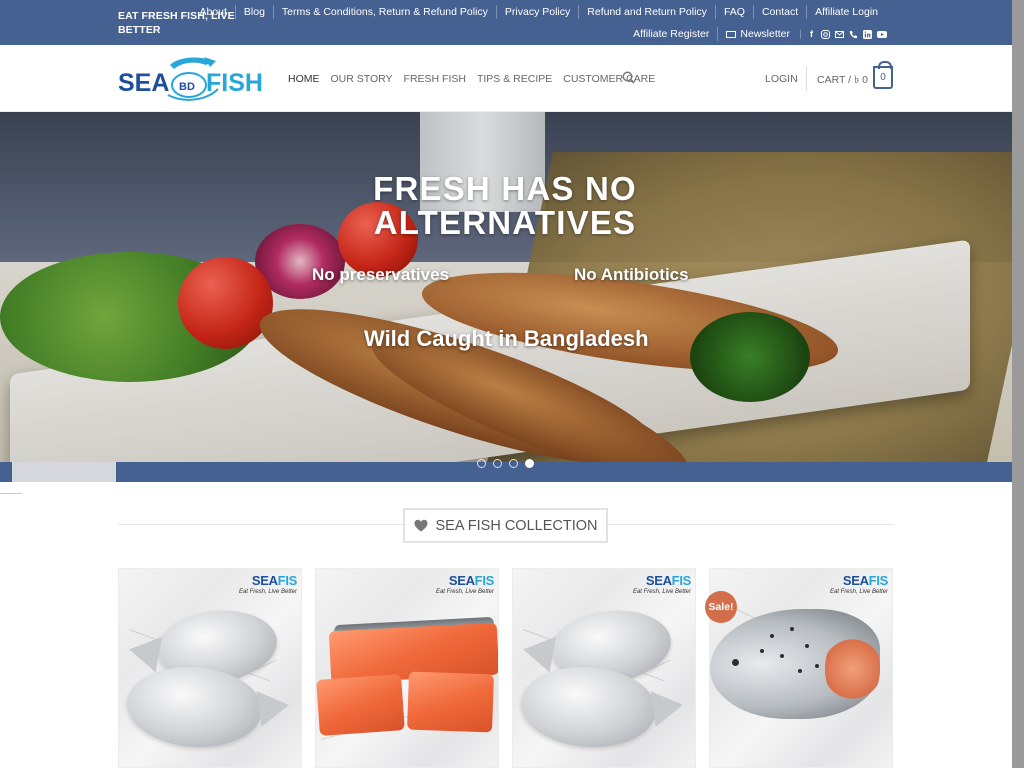 The image size is (1024, 768). Describe the element at coordinates (781, 79) in the screenshot. I see `login-link: LOGIN` at that location.